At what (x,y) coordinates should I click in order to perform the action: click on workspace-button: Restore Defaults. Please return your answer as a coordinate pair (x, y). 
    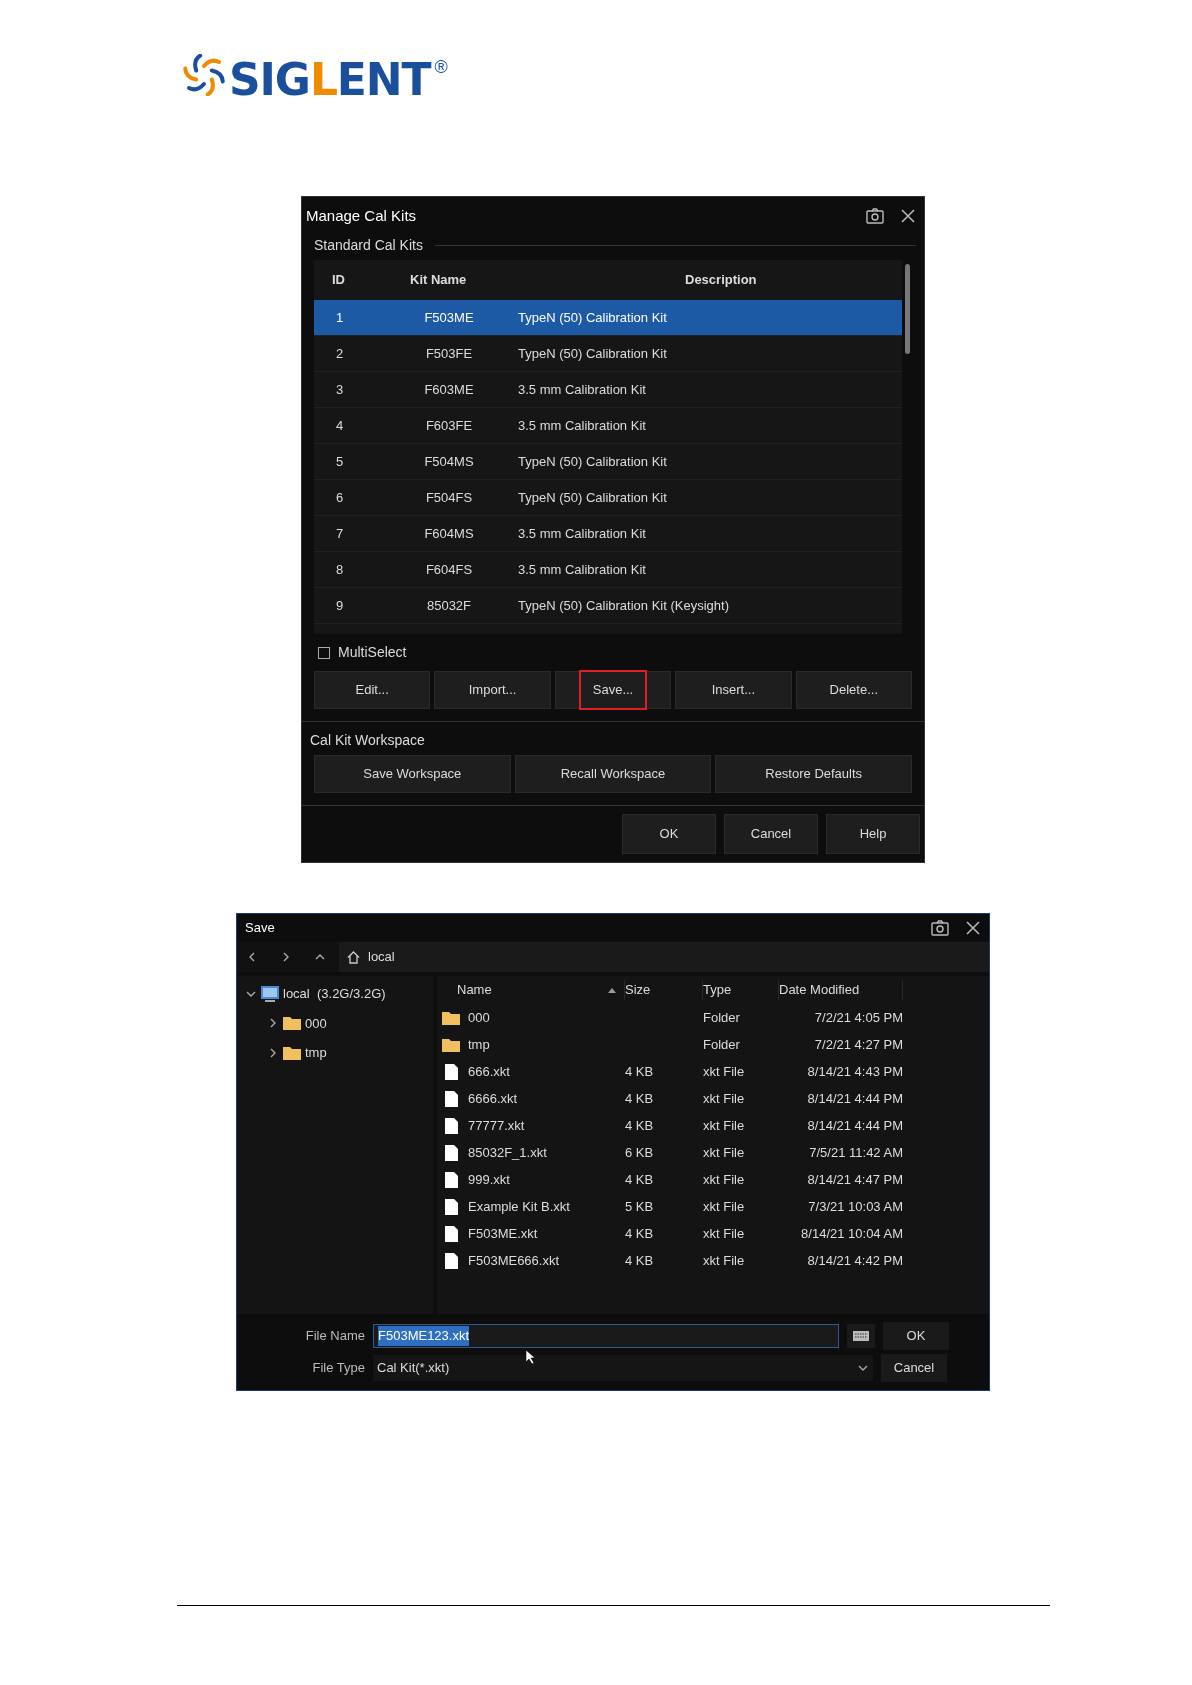
    Looking at the image, I should click on (813, 774).